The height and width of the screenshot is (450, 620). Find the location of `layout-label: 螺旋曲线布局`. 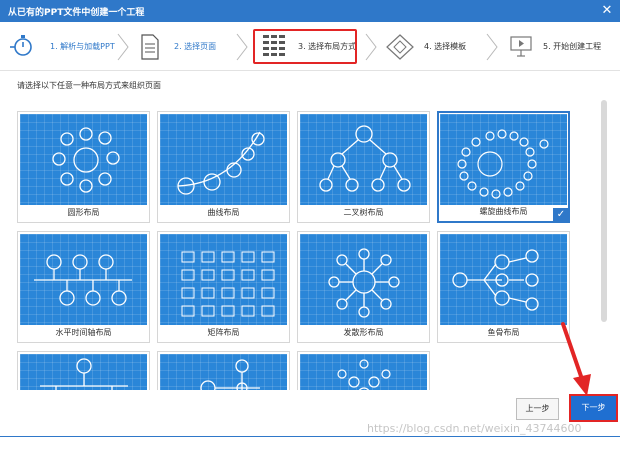

layout-label: 螺旋曲线布局 is located at coordinates (503, 211).